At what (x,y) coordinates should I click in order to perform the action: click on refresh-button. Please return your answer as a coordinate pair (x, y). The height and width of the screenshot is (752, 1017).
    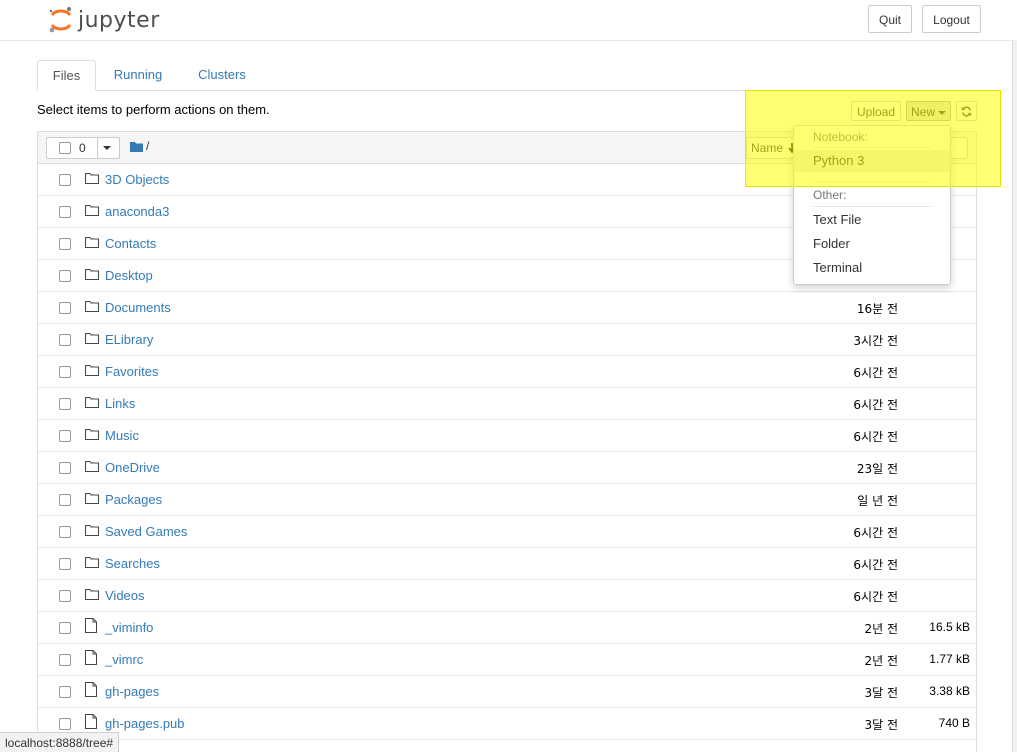
    Looking at the image, I should click on (966, 111).